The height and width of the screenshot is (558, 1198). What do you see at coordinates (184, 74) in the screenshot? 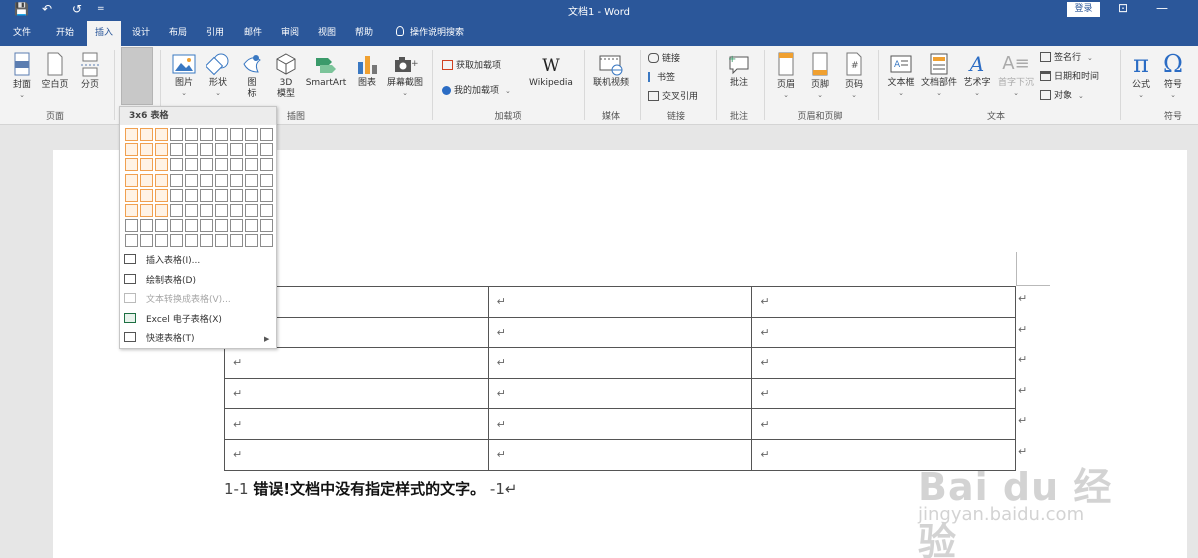
I see `pictures-button: 图片 ⌄` at bounding box center [184, 74].